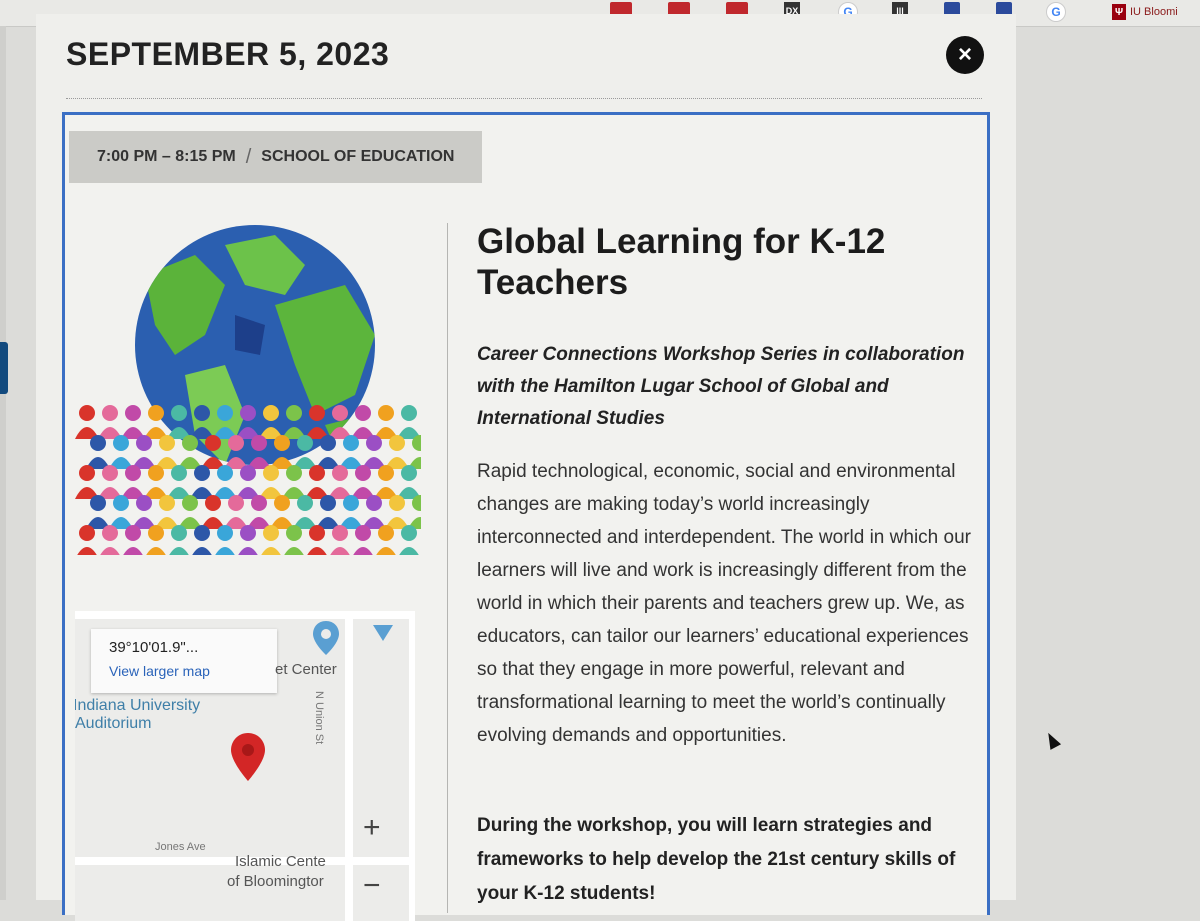 Image resolution: width=1200 pixels, height=921 pixels. What do you see at coordinates (275, 881) in the screenshot?
I see `map-place-islamic-line2: of Bloomingtor` at bounding box center [275, 881].